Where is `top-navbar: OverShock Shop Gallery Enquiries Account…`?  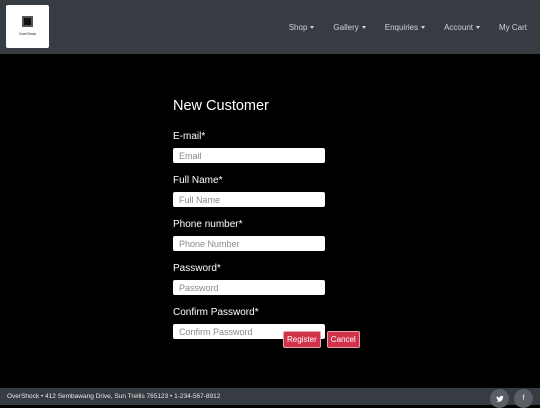
top-navbar: OverShock Shop Gallery Enquiries Account… is located at coordinates (270, 27).